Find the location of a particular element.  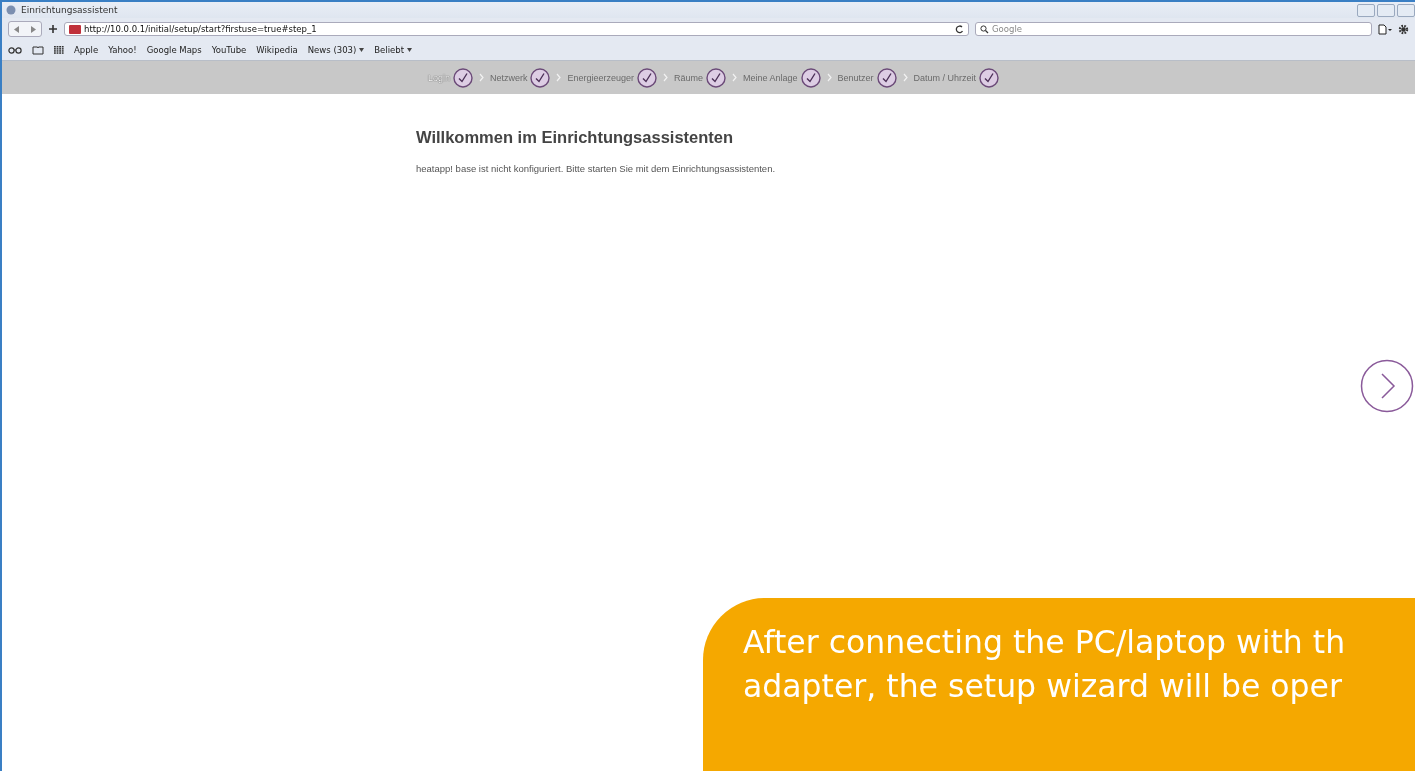

favicon-icon is located at coordinates (75, 29).